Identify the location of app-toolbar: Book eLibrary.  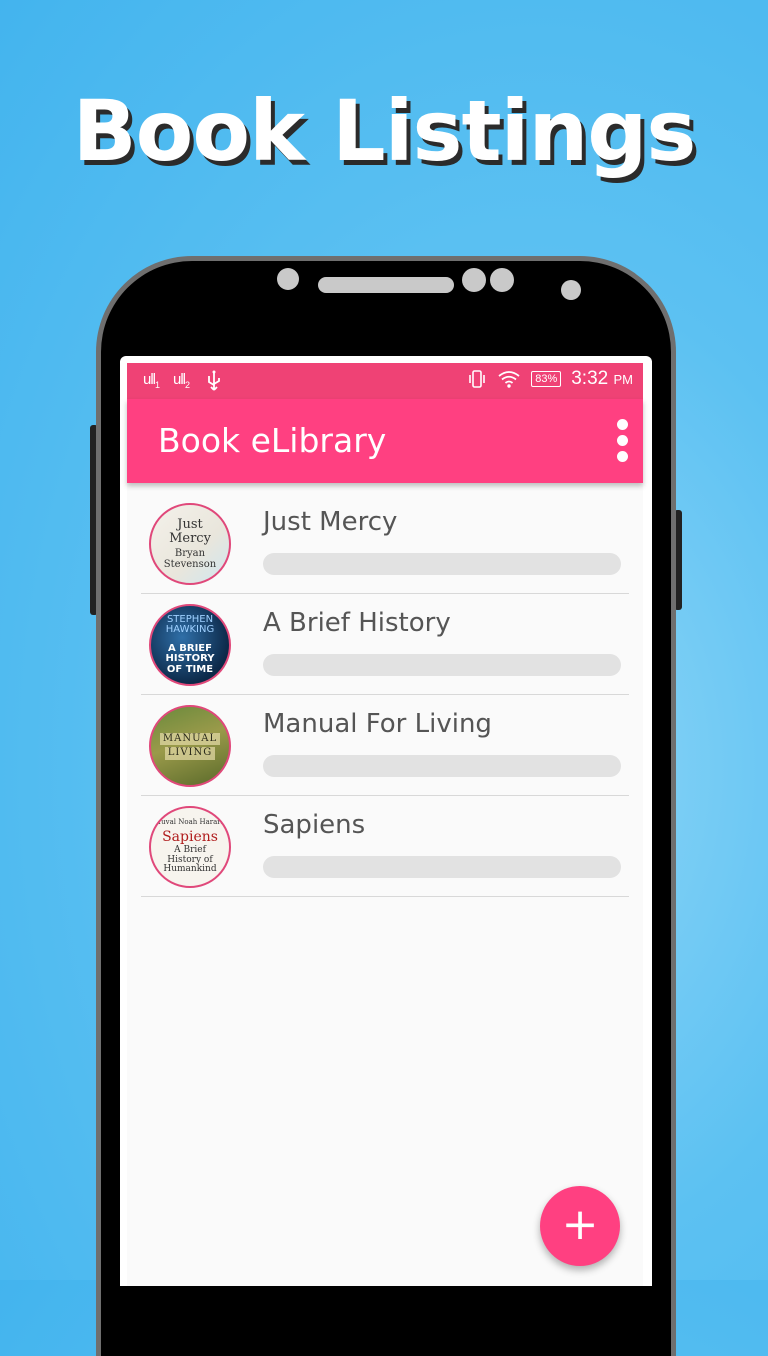
(385, 441).